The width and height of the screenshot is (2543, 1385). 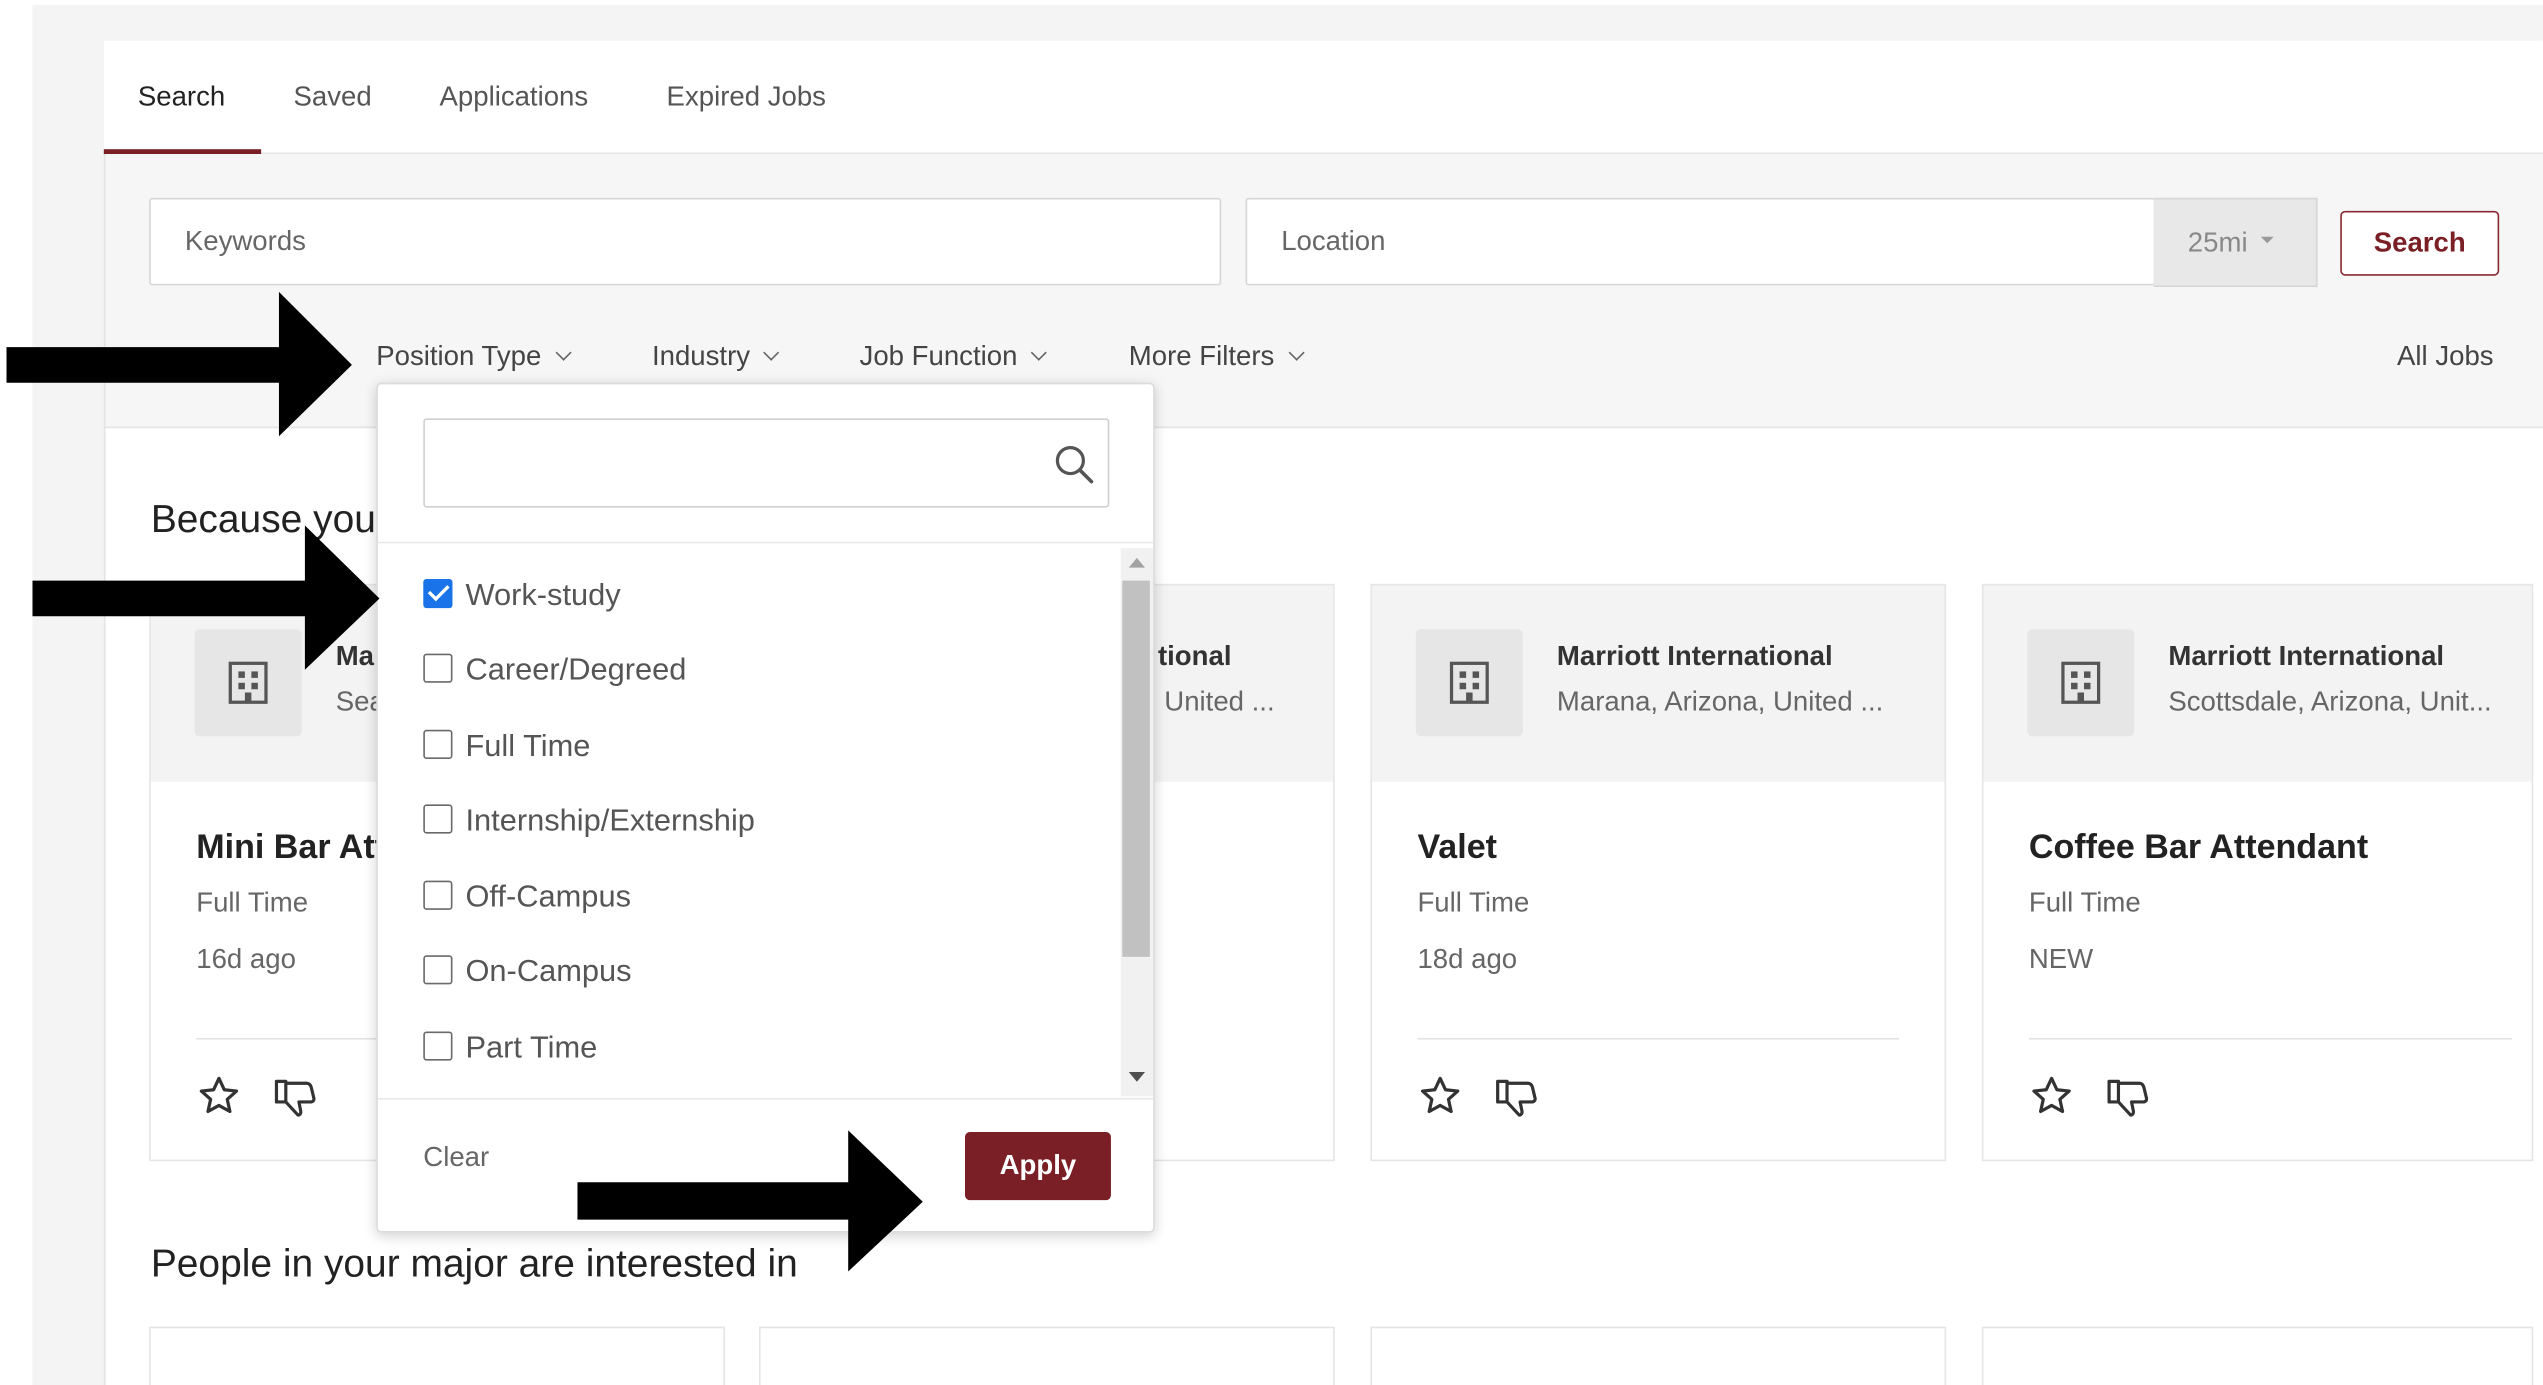 I want to click on option-on-campus: On-Campus, so click(x=527, y=974).